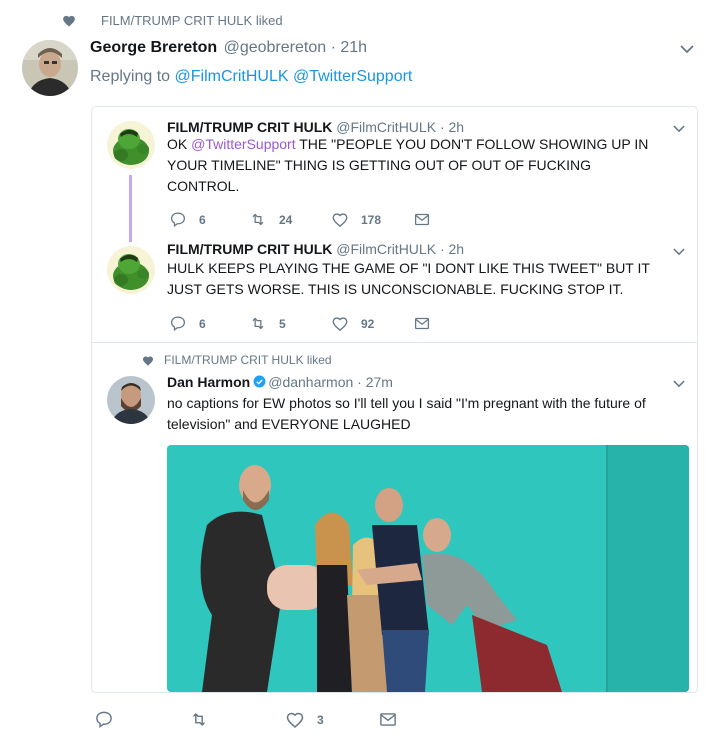 The width and height of the screenshot is (710, 743). I want to click on quoted-tweet-header: Dan Harmon @danharmon · 27m, so click(280, 382).